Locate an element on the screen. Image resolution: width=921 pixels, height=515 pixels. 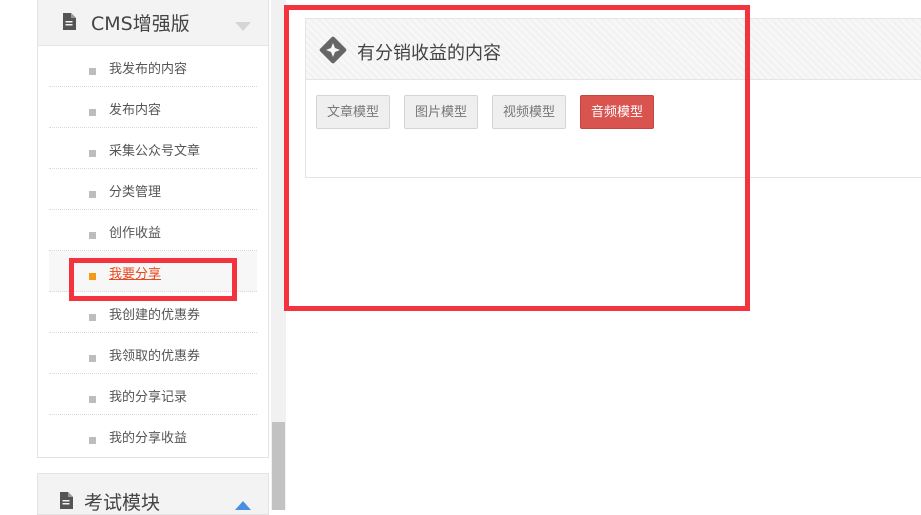
sidebar-section-exam: 考试模块 is located at coordinates (153, 494).